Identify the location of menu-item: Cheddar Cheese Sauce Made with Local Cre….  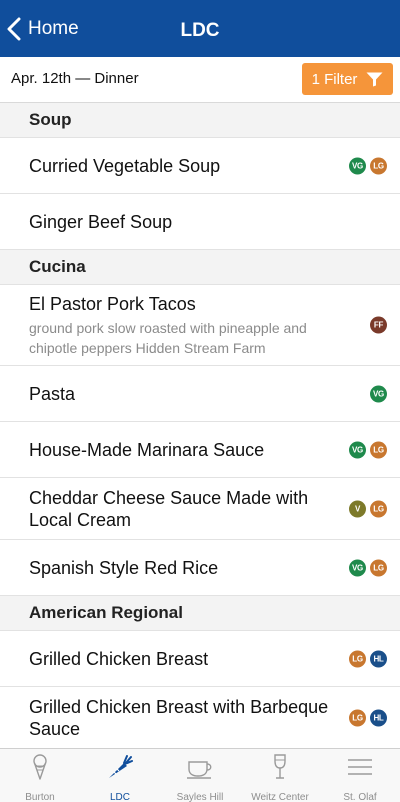
(200, 509).